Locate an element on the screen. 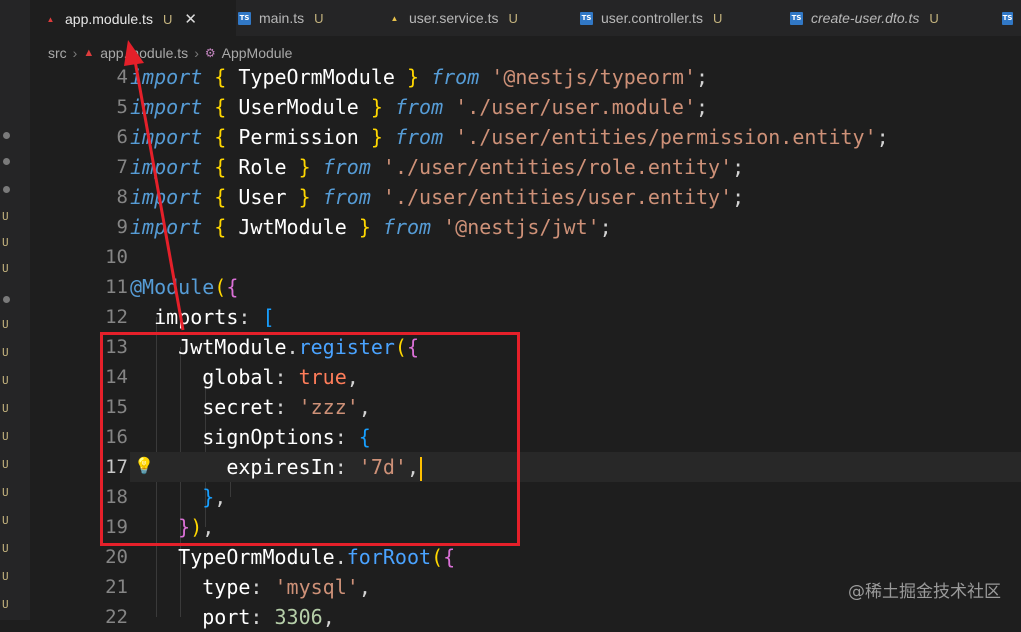 Image resolution: width=1021 pixels, height=632 pixels. watermark: @稀土掘金技术社区 is located at coordinates (924, 592).